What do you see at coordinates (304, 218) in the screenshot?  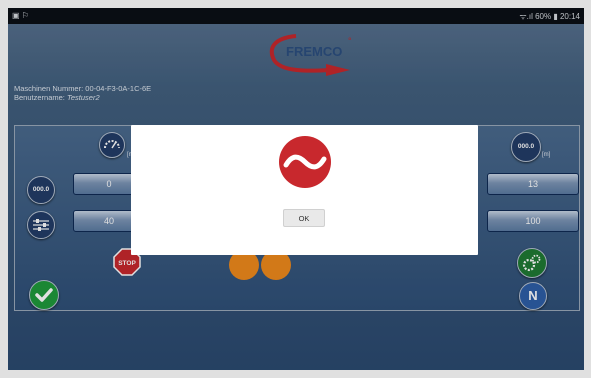 I see `ok-button: OK` at bounding box center [304, 218].